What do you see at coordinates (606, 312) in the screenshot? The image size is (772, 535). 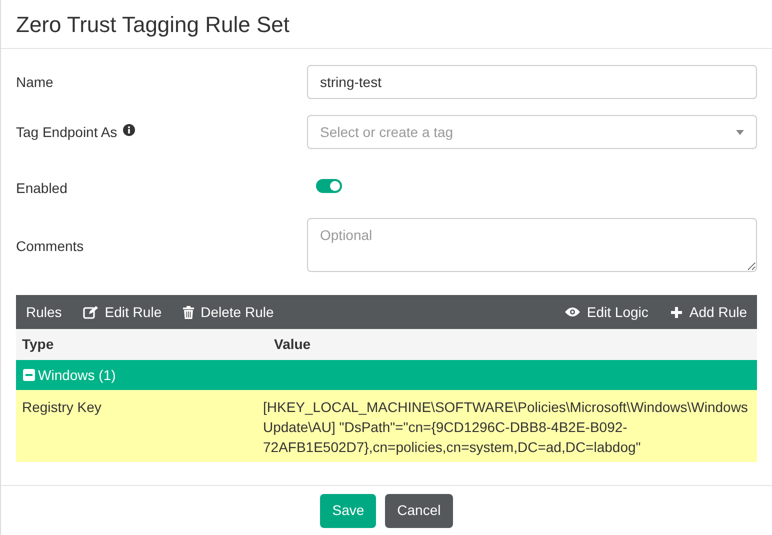 I see `edit-logic-button: Edit Logic` at bounding box center [606, 312].